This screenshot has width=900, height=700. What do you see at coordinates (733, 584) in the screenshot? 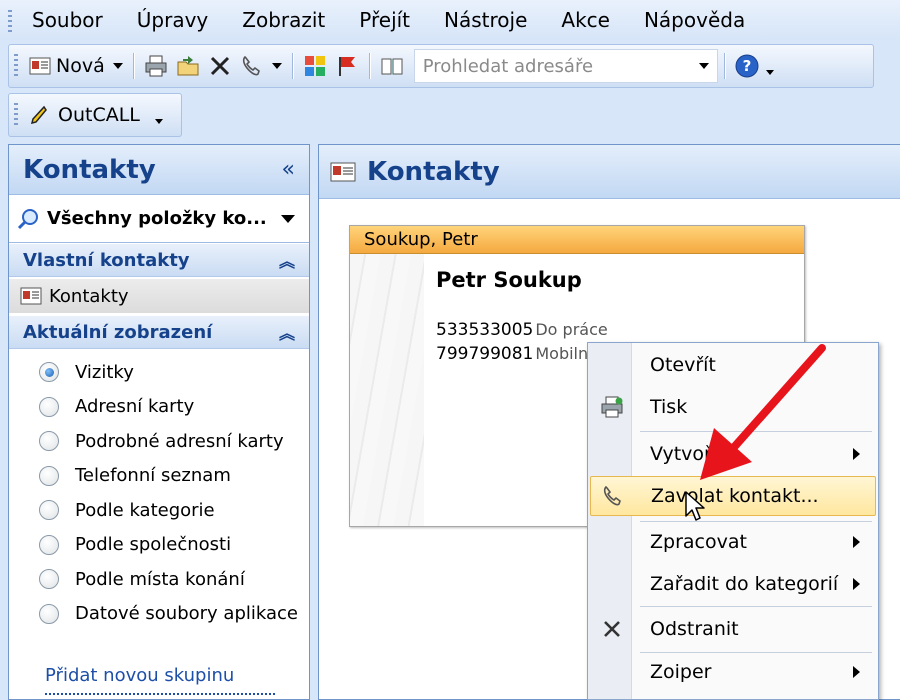
I see `menu-item-categorize: Zařadit do kategorií` at bounding box center [733, 584].